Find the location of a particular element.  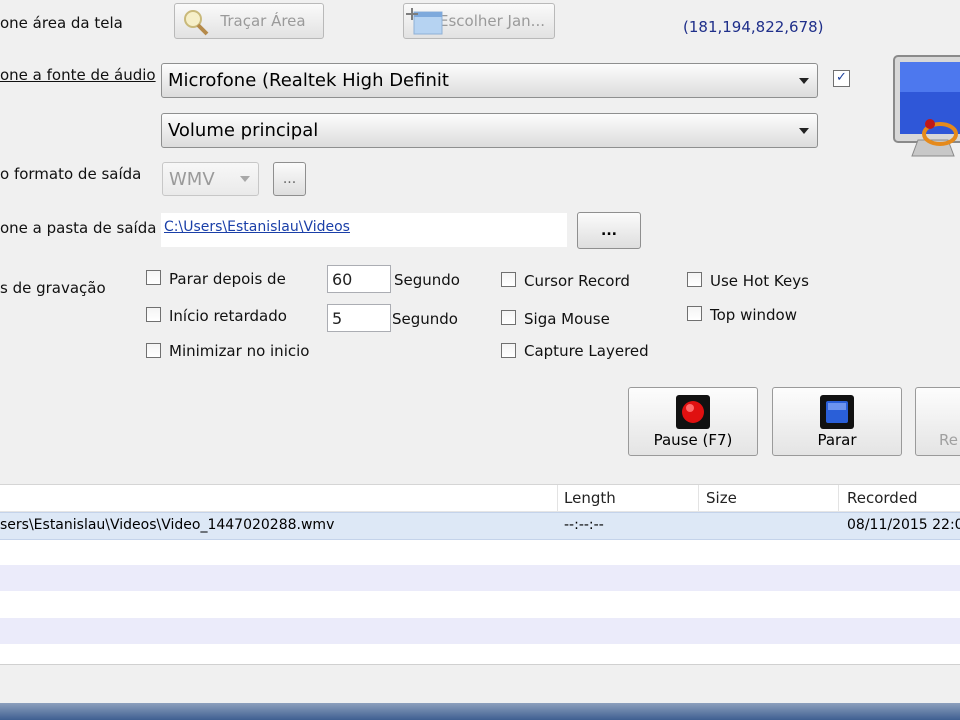

hot-keys-checkbox is located at coordinates (694, 279).